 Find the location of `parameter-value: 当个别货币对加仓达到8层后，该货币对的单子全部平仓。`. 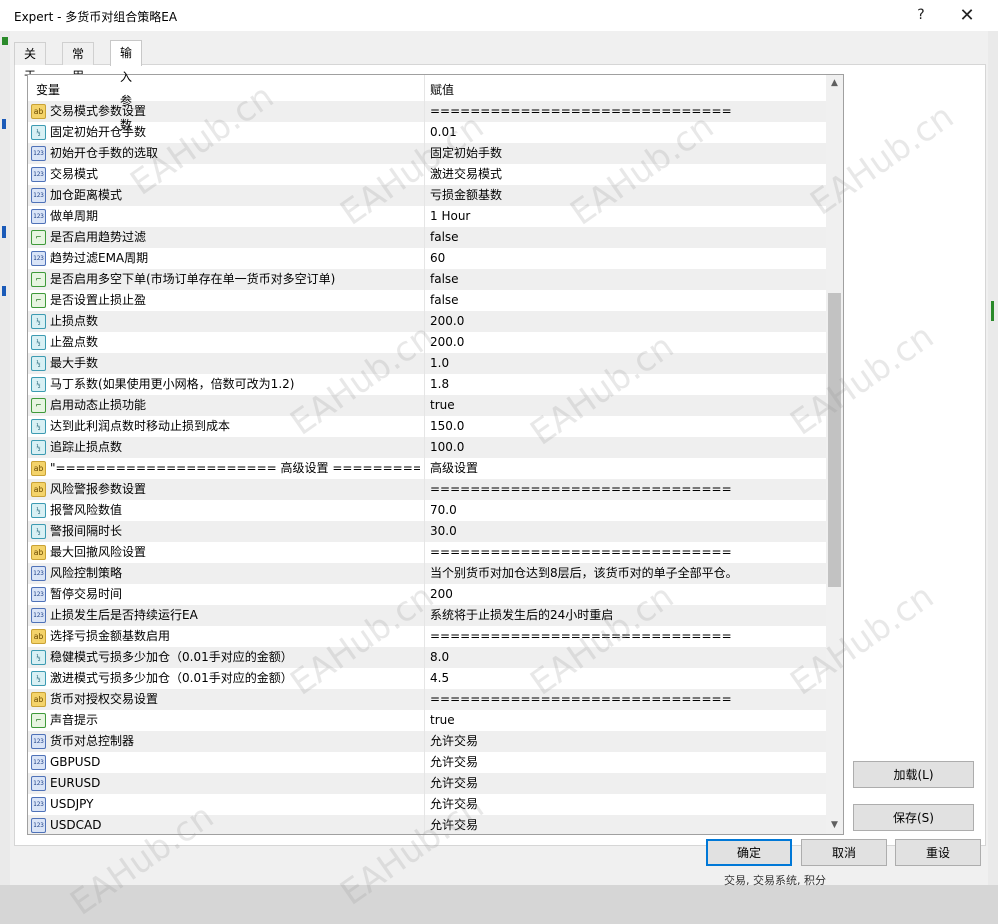

parameter-value: 当个别货币对加仓达到8层后，该货币对的单子全部平仓。 is located at coordinates (627, 573).